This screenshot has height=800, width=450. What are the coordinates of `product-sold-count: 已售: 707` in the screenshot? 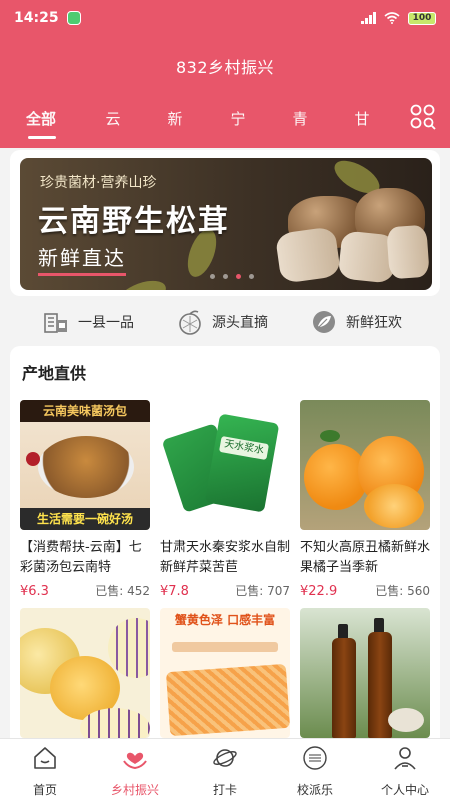 It's located at (262, 591).